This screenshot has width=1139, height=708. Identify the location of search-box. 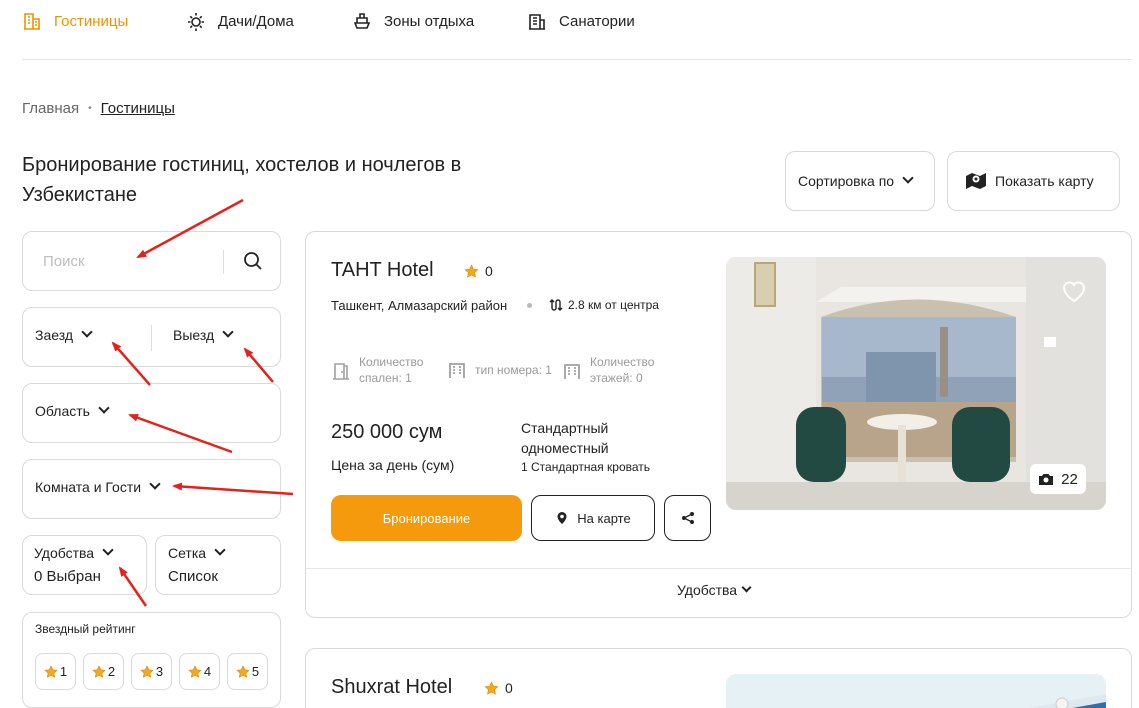
(151, 261).